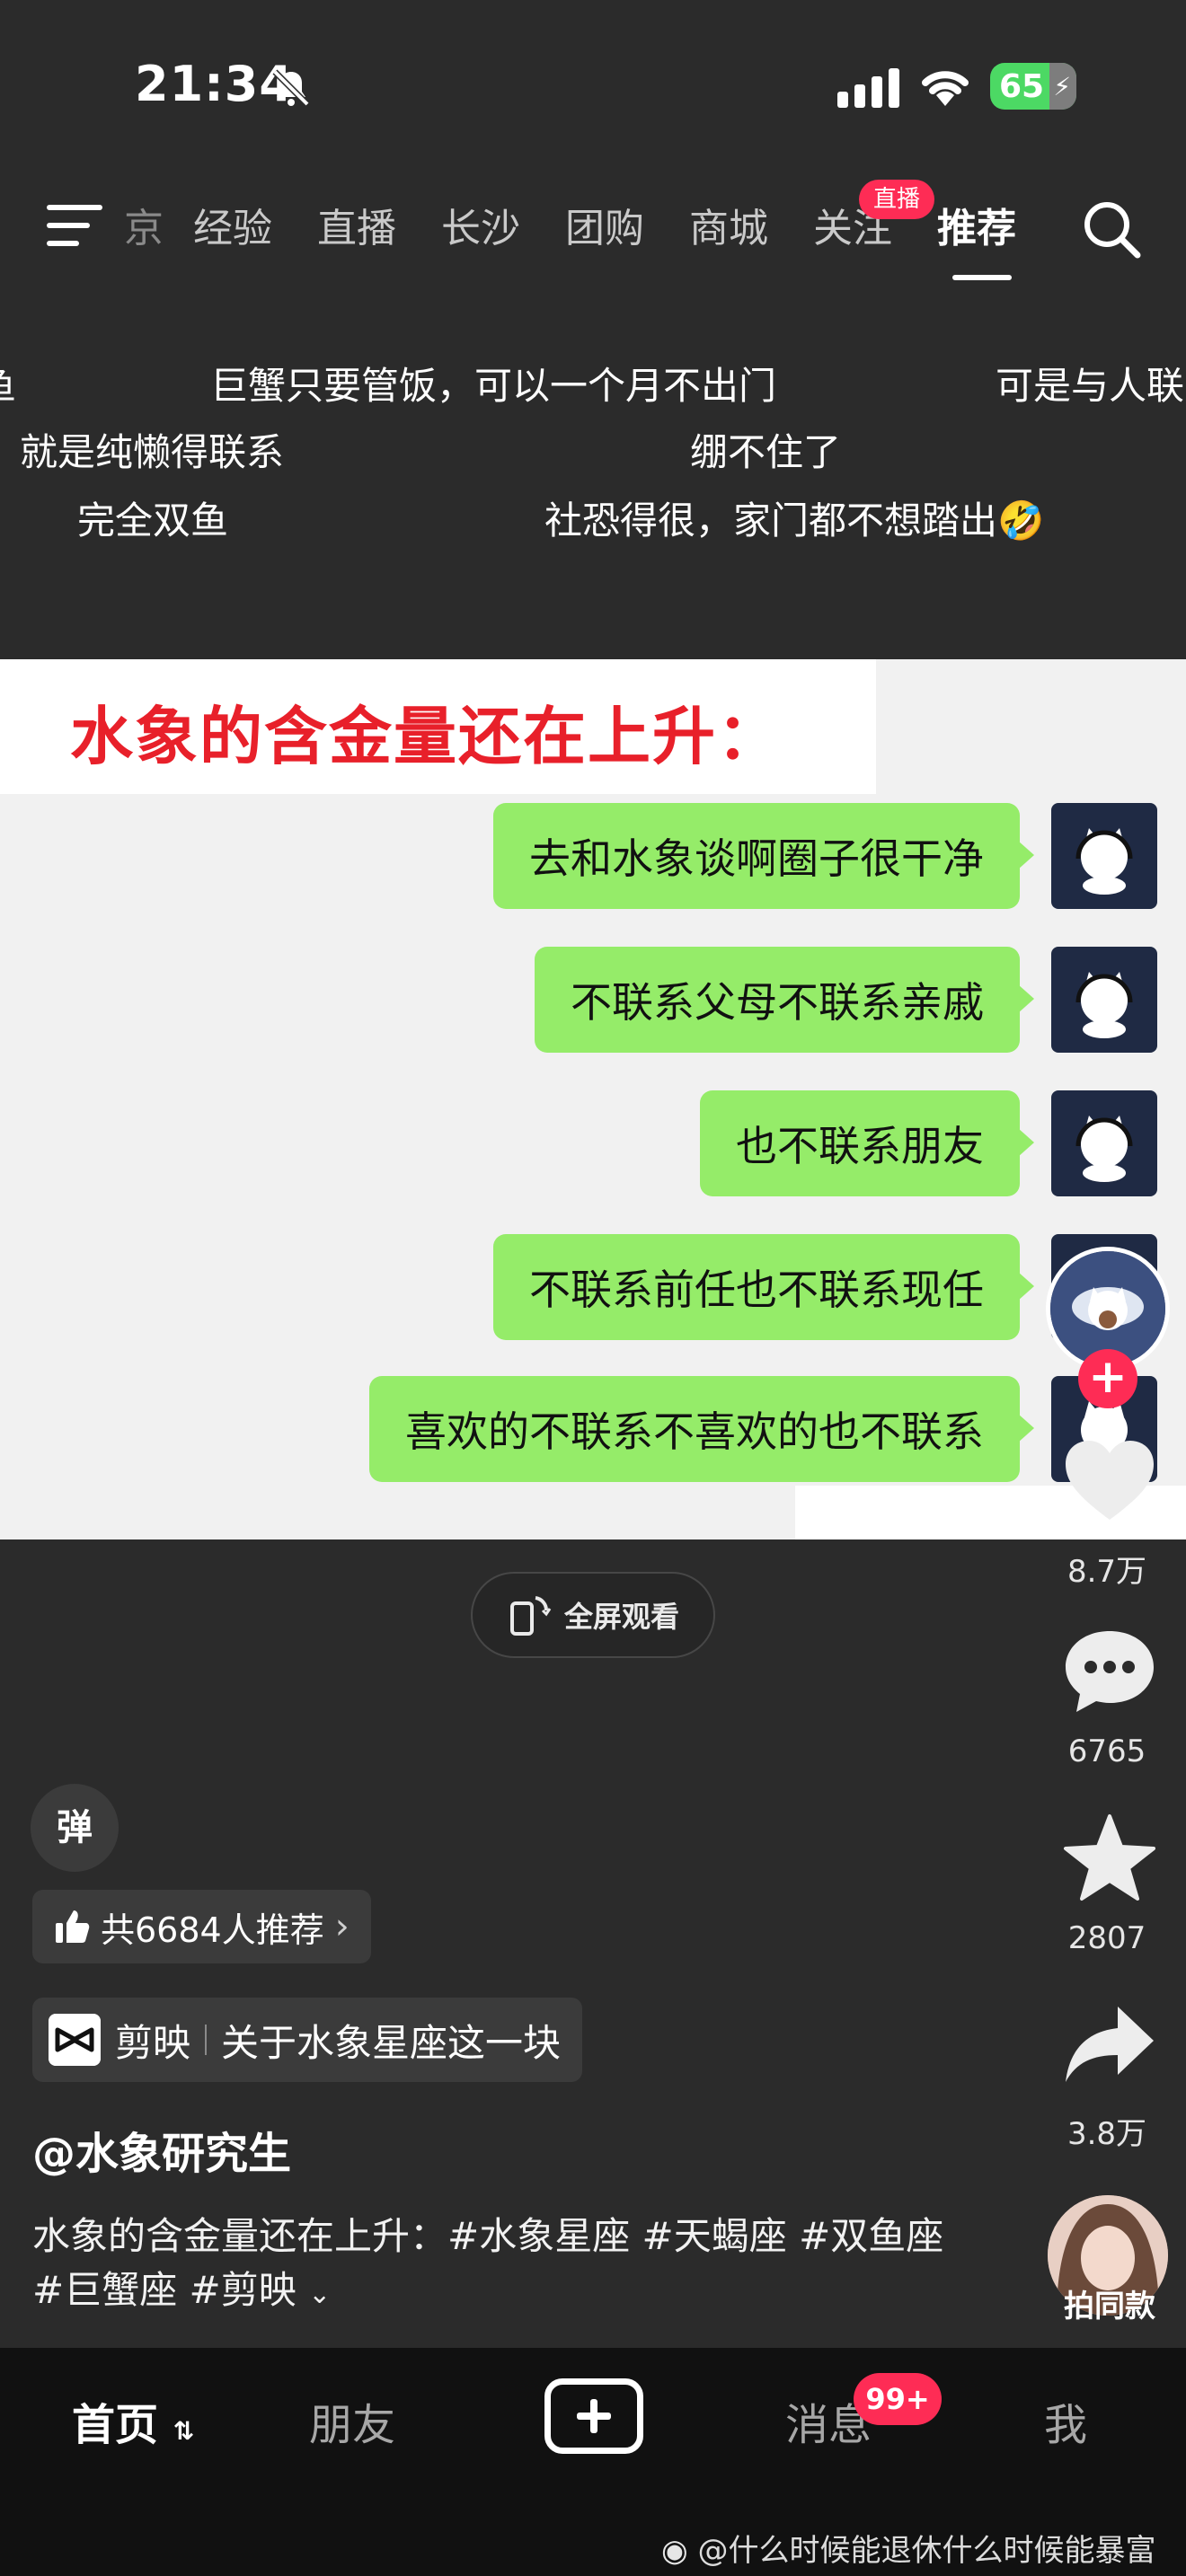 The height and width of the screenshot is (2576, 1186). What do you see at coordinates (701, 1429) in the screenshot?
I see `chat-bubble: 喜欢的不联系不喜欢的也不联系` at bounding box center [701, 1429].